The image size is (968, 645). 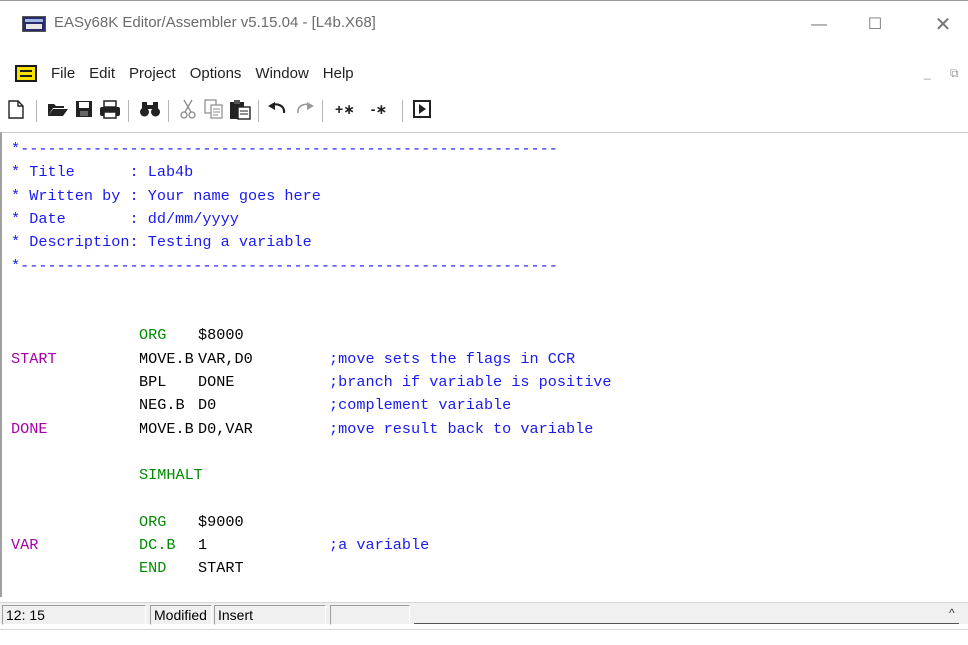 What do you see at coordinates (221, 521) in the screenshot?
I see `code-operand: $9000` at bounding box center [221, 521].